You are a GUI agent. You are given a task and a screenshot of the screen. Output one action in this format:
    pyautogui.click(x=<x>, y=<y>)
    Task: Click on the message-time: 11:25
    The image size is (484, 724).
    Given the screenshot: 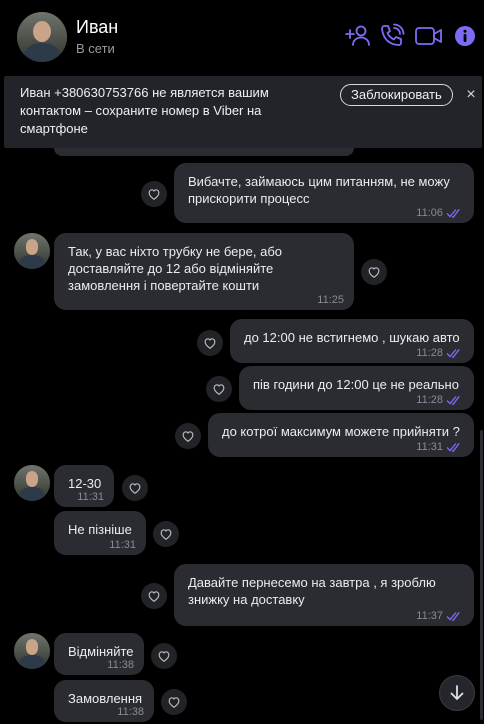 What is the action you would take?
    pyautogui.click(x=330, y=300)
    